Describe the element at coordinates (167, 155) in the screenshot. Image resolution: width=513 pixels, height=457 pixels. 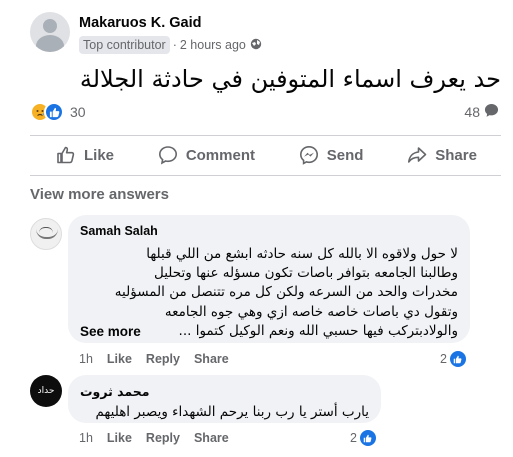
I see `comment-icon` at that location.